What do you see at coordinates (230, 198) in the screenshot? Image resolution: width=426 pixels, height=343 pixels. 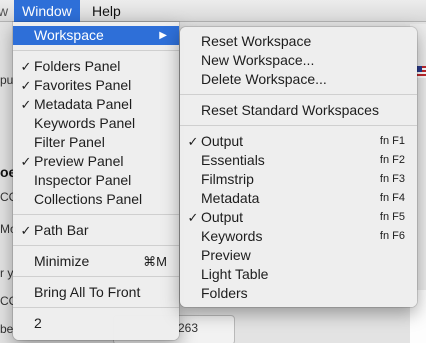 I see `menu-item-label: Metadata` at bounding box center [230, 198].